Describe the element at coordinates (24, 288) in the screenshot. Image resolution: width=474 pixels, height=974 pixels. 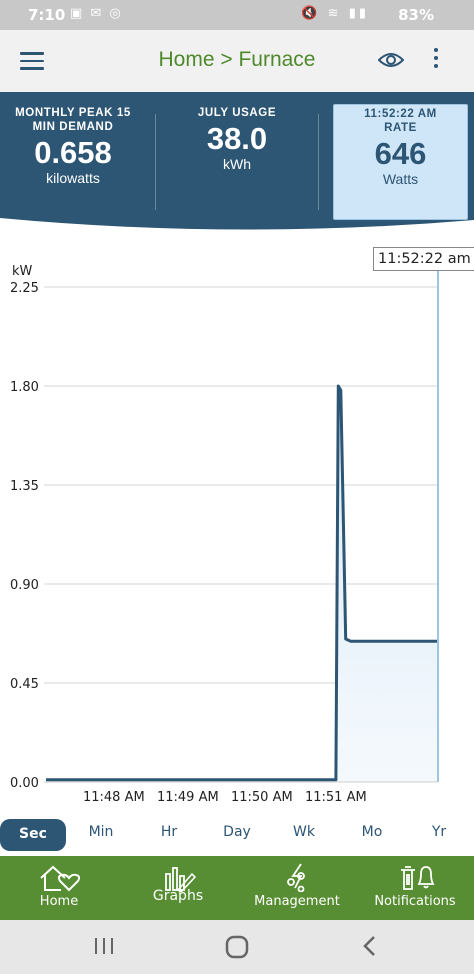
I see `y-tick-label: 2.25` at that location.